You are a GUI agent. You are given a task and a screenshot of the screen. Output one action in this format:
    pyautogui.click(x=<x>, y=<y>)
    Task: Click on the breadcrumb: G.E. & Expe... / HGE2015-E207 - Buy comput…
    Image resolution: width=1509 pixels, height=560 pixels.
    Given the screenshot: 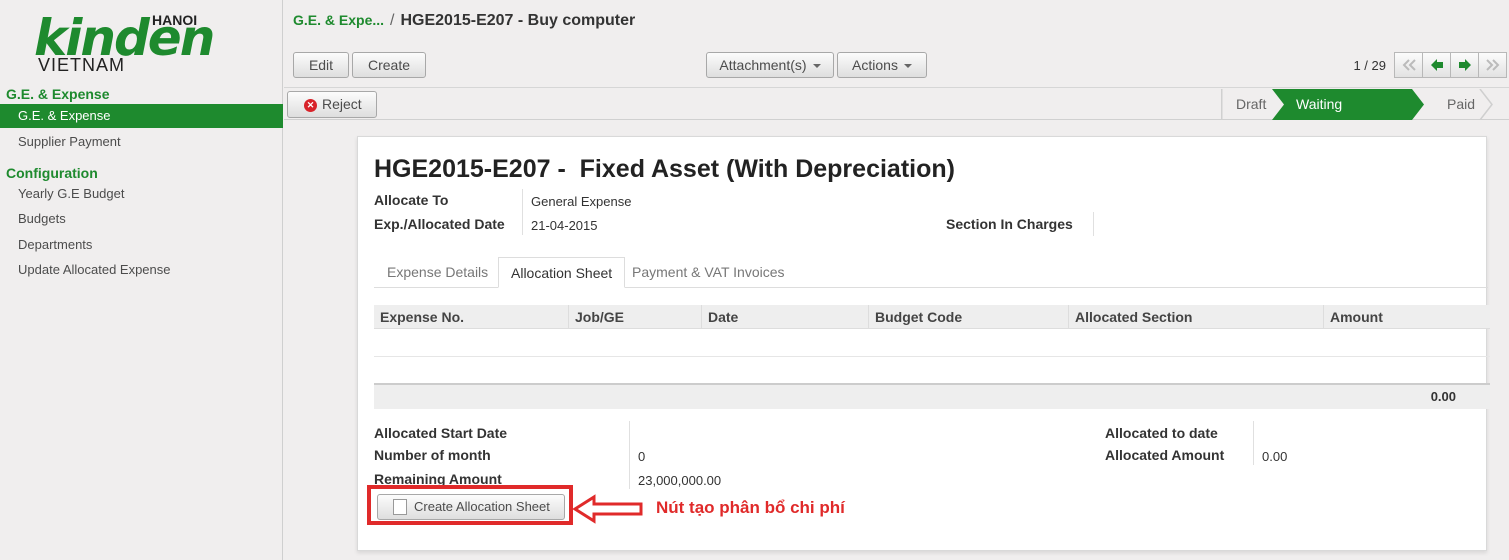 What is the action you would take?
    pyautogui.click(x=464, y=21)
    